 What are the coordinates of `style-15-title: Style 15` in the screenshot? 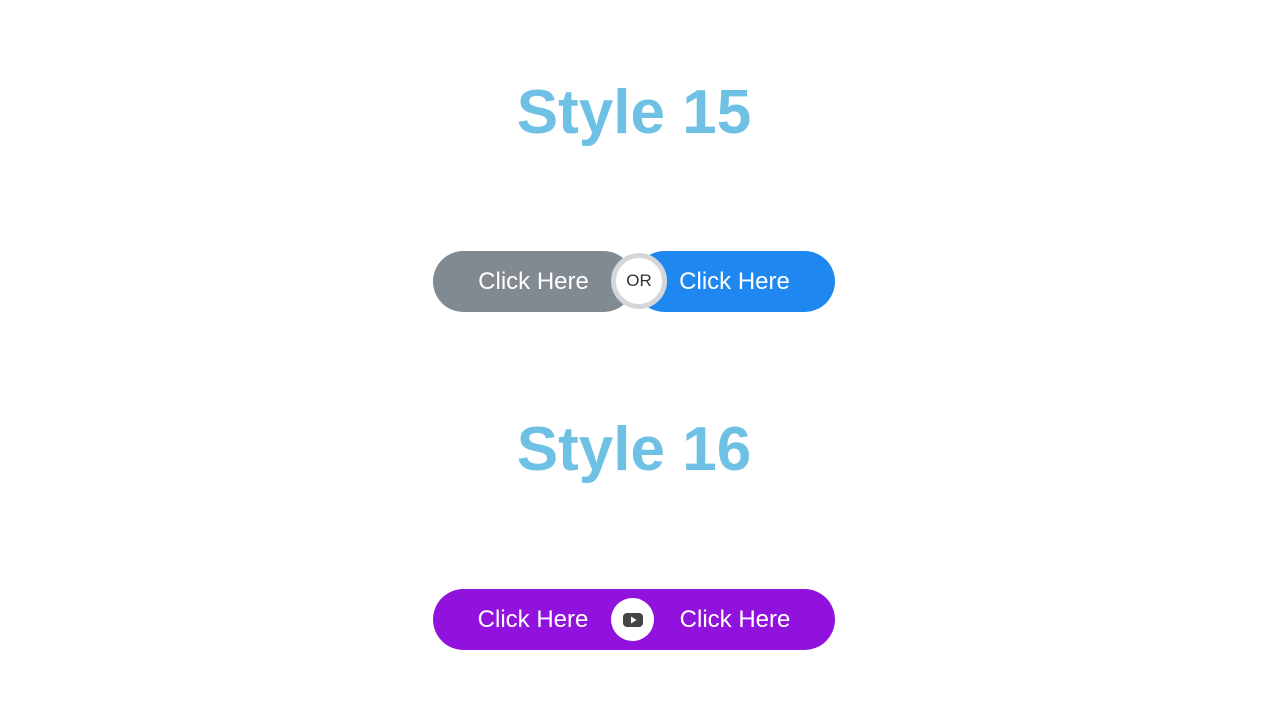 It's located at (634, 112).